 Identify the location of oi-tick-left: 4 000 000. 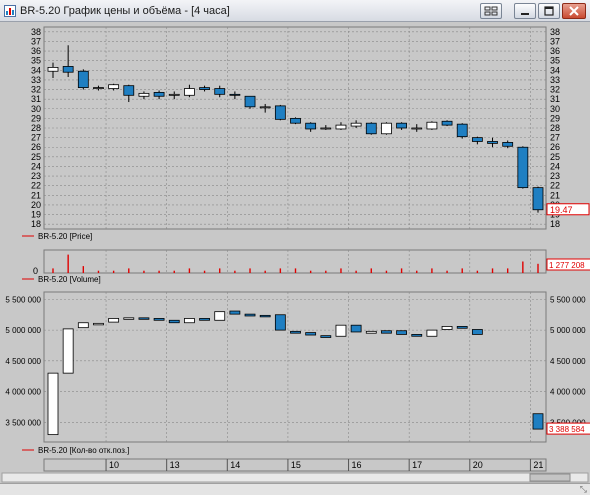
(23, 392).